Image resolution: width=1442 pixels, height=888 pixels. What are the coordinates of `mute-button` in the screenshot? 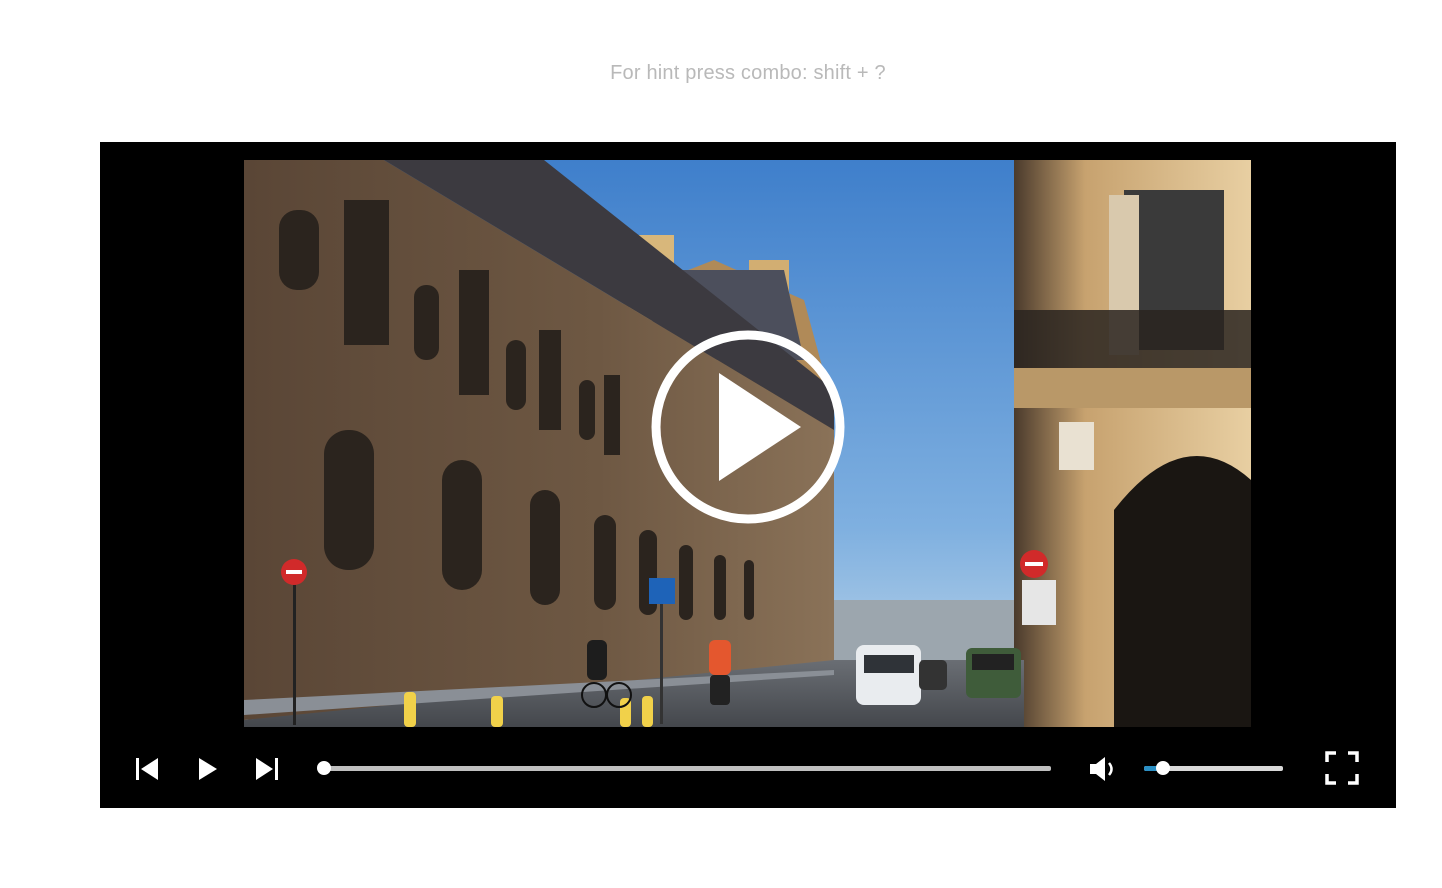 It's located at (1103, 771).